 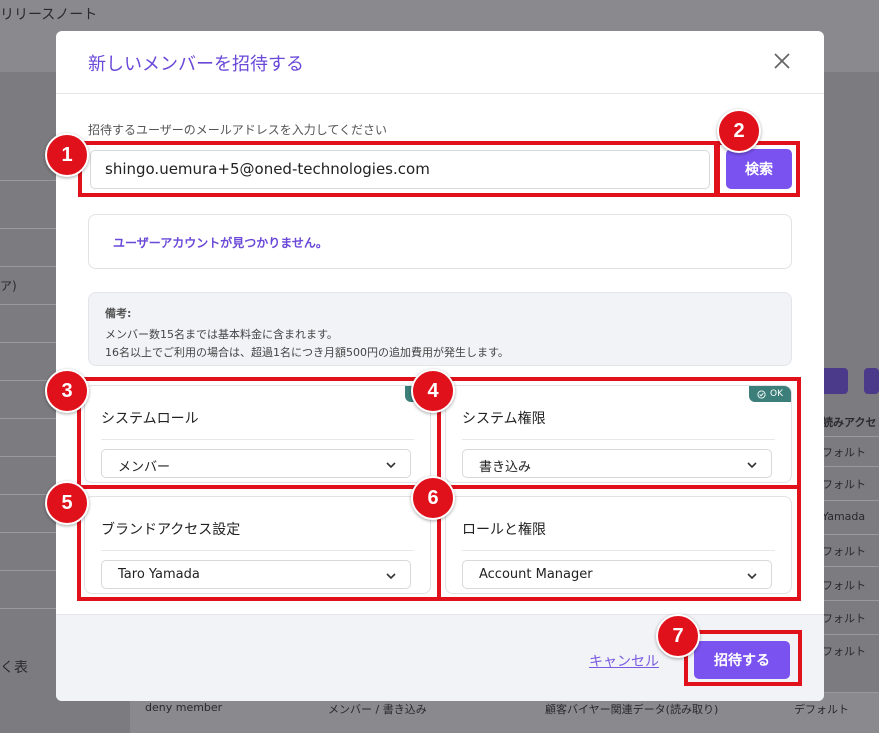 What do you see at coordinates (14, 668) in the screenshot?
I see `background-sidebar-text: く表` at bounding box center [14, 668].